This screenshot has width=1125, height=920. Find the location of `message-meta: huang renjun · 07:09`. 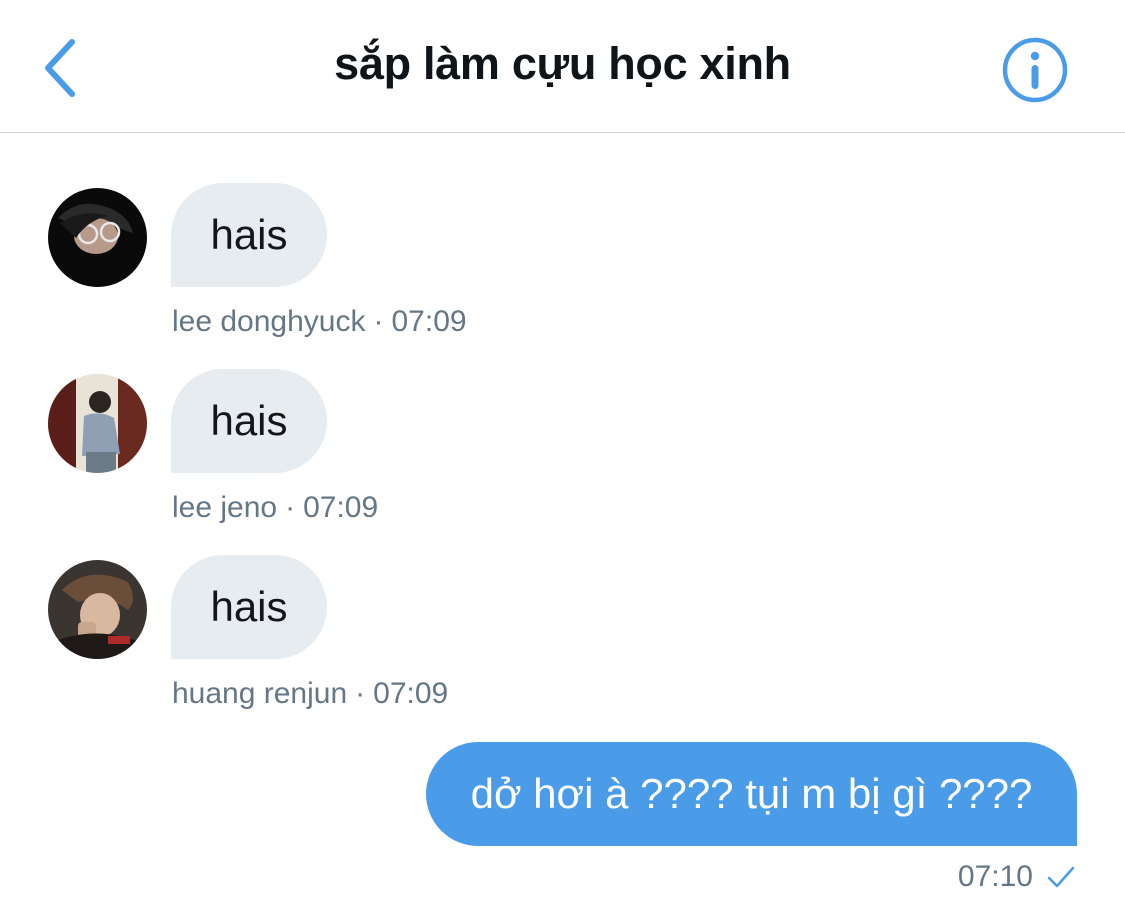

message-meta: huang renjun · 07:09 is located at coordinates (310, 694).